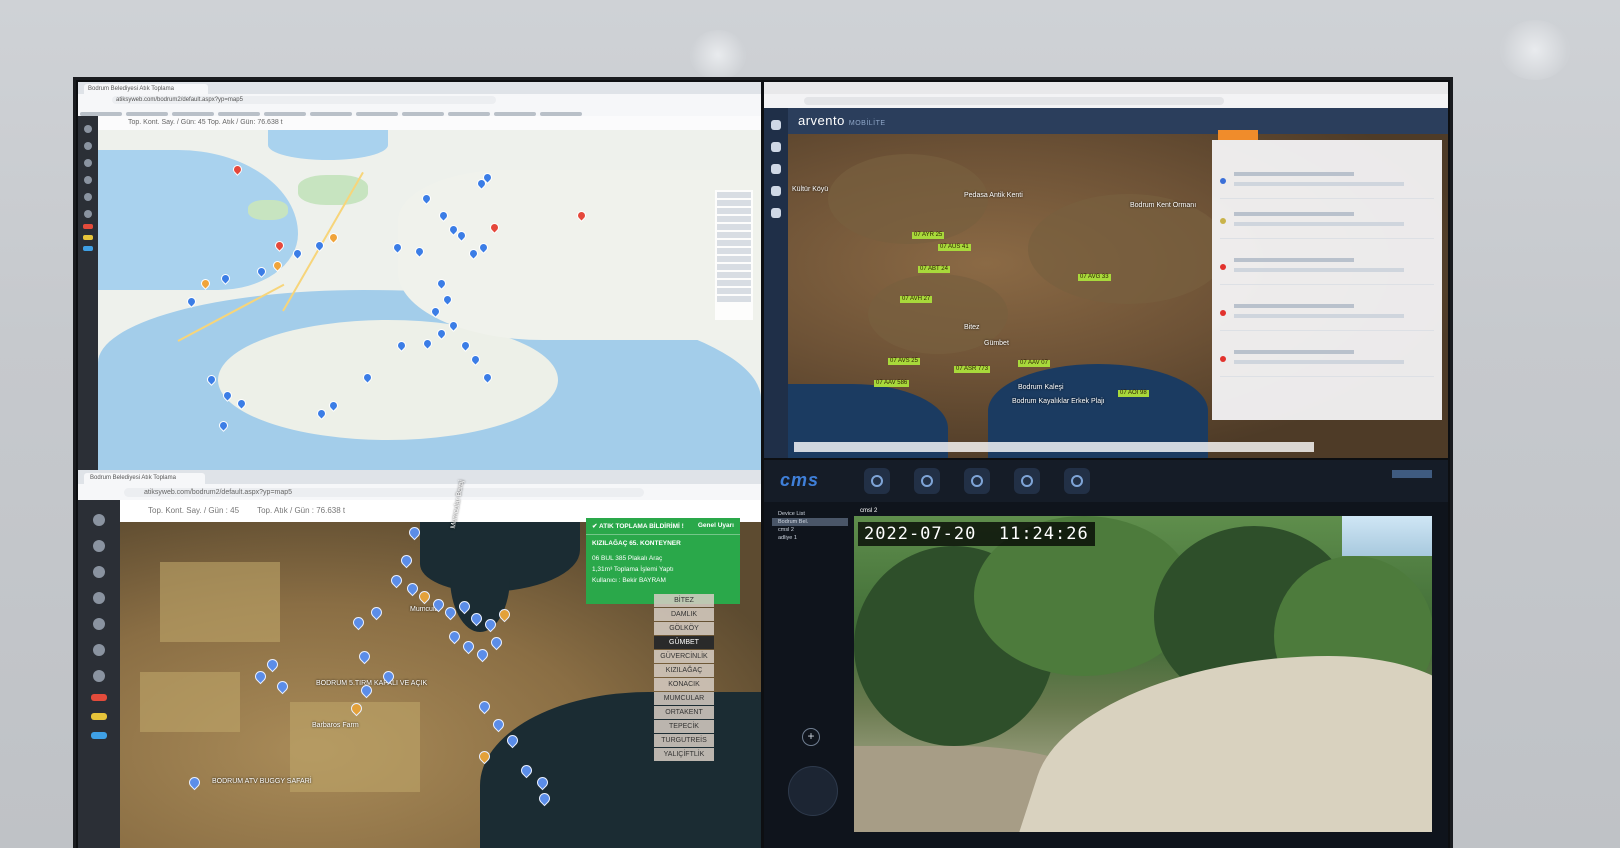  What do you see at coordinates (627, 558) in the screenshot?
I see `notification-vehicle: 06 BUL 385 Plakalı Araç` at bounding box center [627, 558].